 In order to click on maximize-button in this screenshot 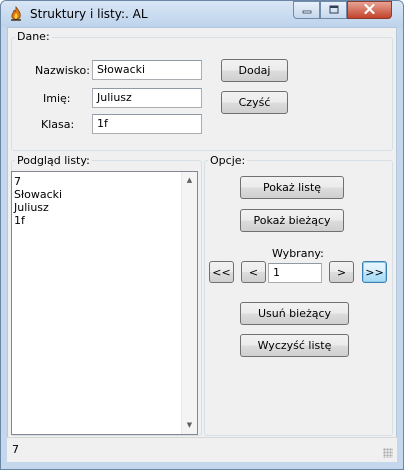, I will do `click(333, 10)`.